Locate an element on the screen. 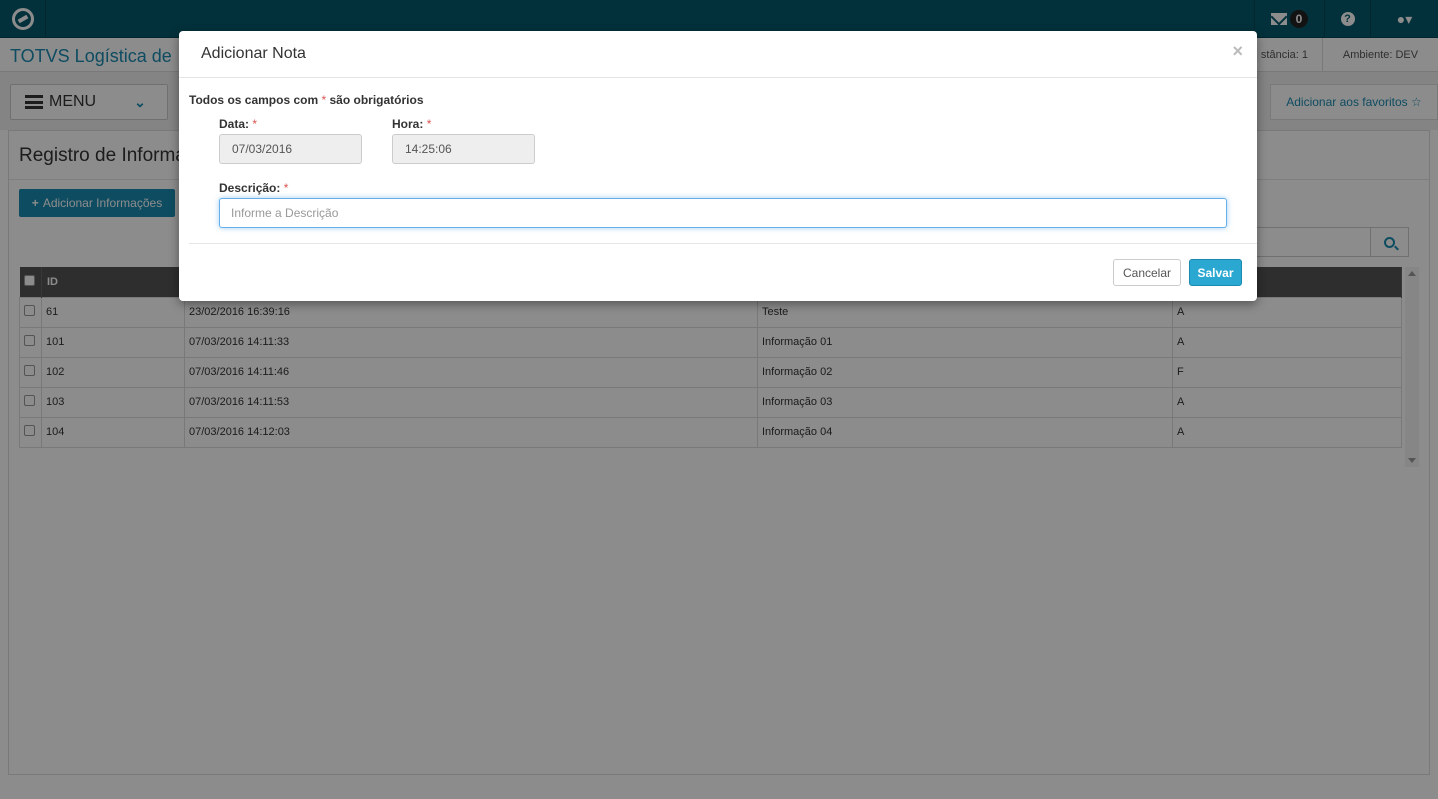 The height and width of the screenshot is (799, 1438). data-label-text: Data: is located at coordinates (234, 124).